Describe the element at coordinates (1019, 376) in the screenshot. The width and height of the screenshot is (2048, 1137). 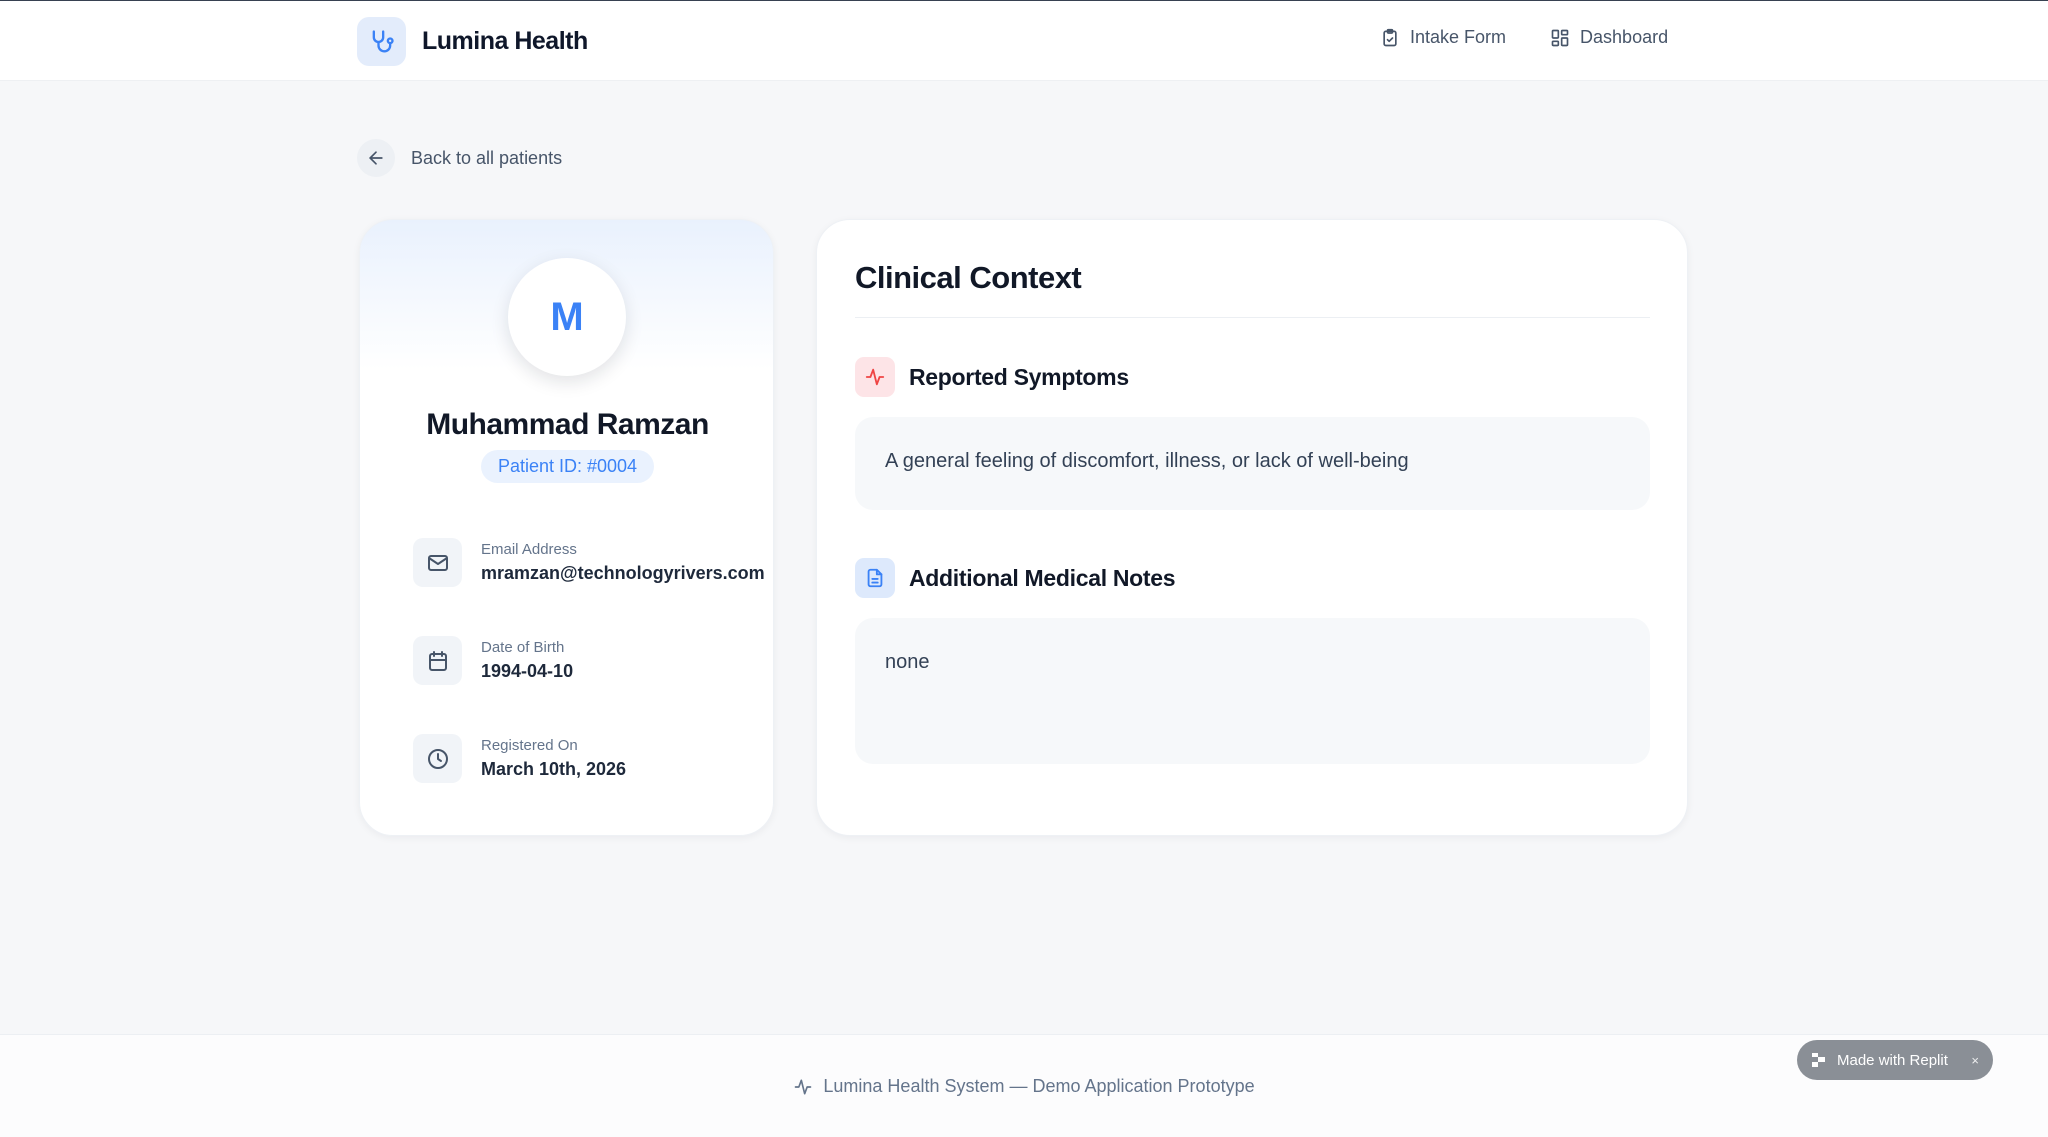
I see `symptoms-title: Reported Symptoms` at that location.